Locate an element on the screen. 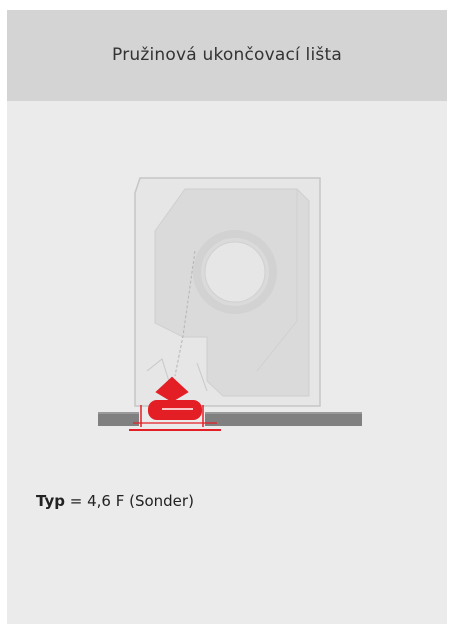 This screenshot has height=624, width=454. spec-label: Typ is located at coordinates (50, 501).